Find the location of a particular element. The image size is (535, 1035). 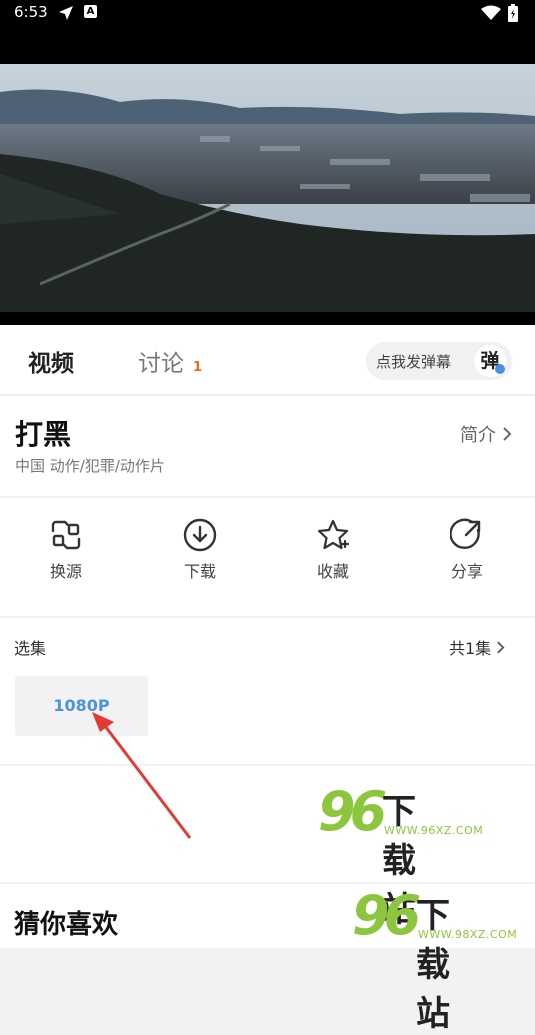

movie-info: 打黑 中国 动作/犯罪/动作片 简介 is located at coordinates (267, 446).